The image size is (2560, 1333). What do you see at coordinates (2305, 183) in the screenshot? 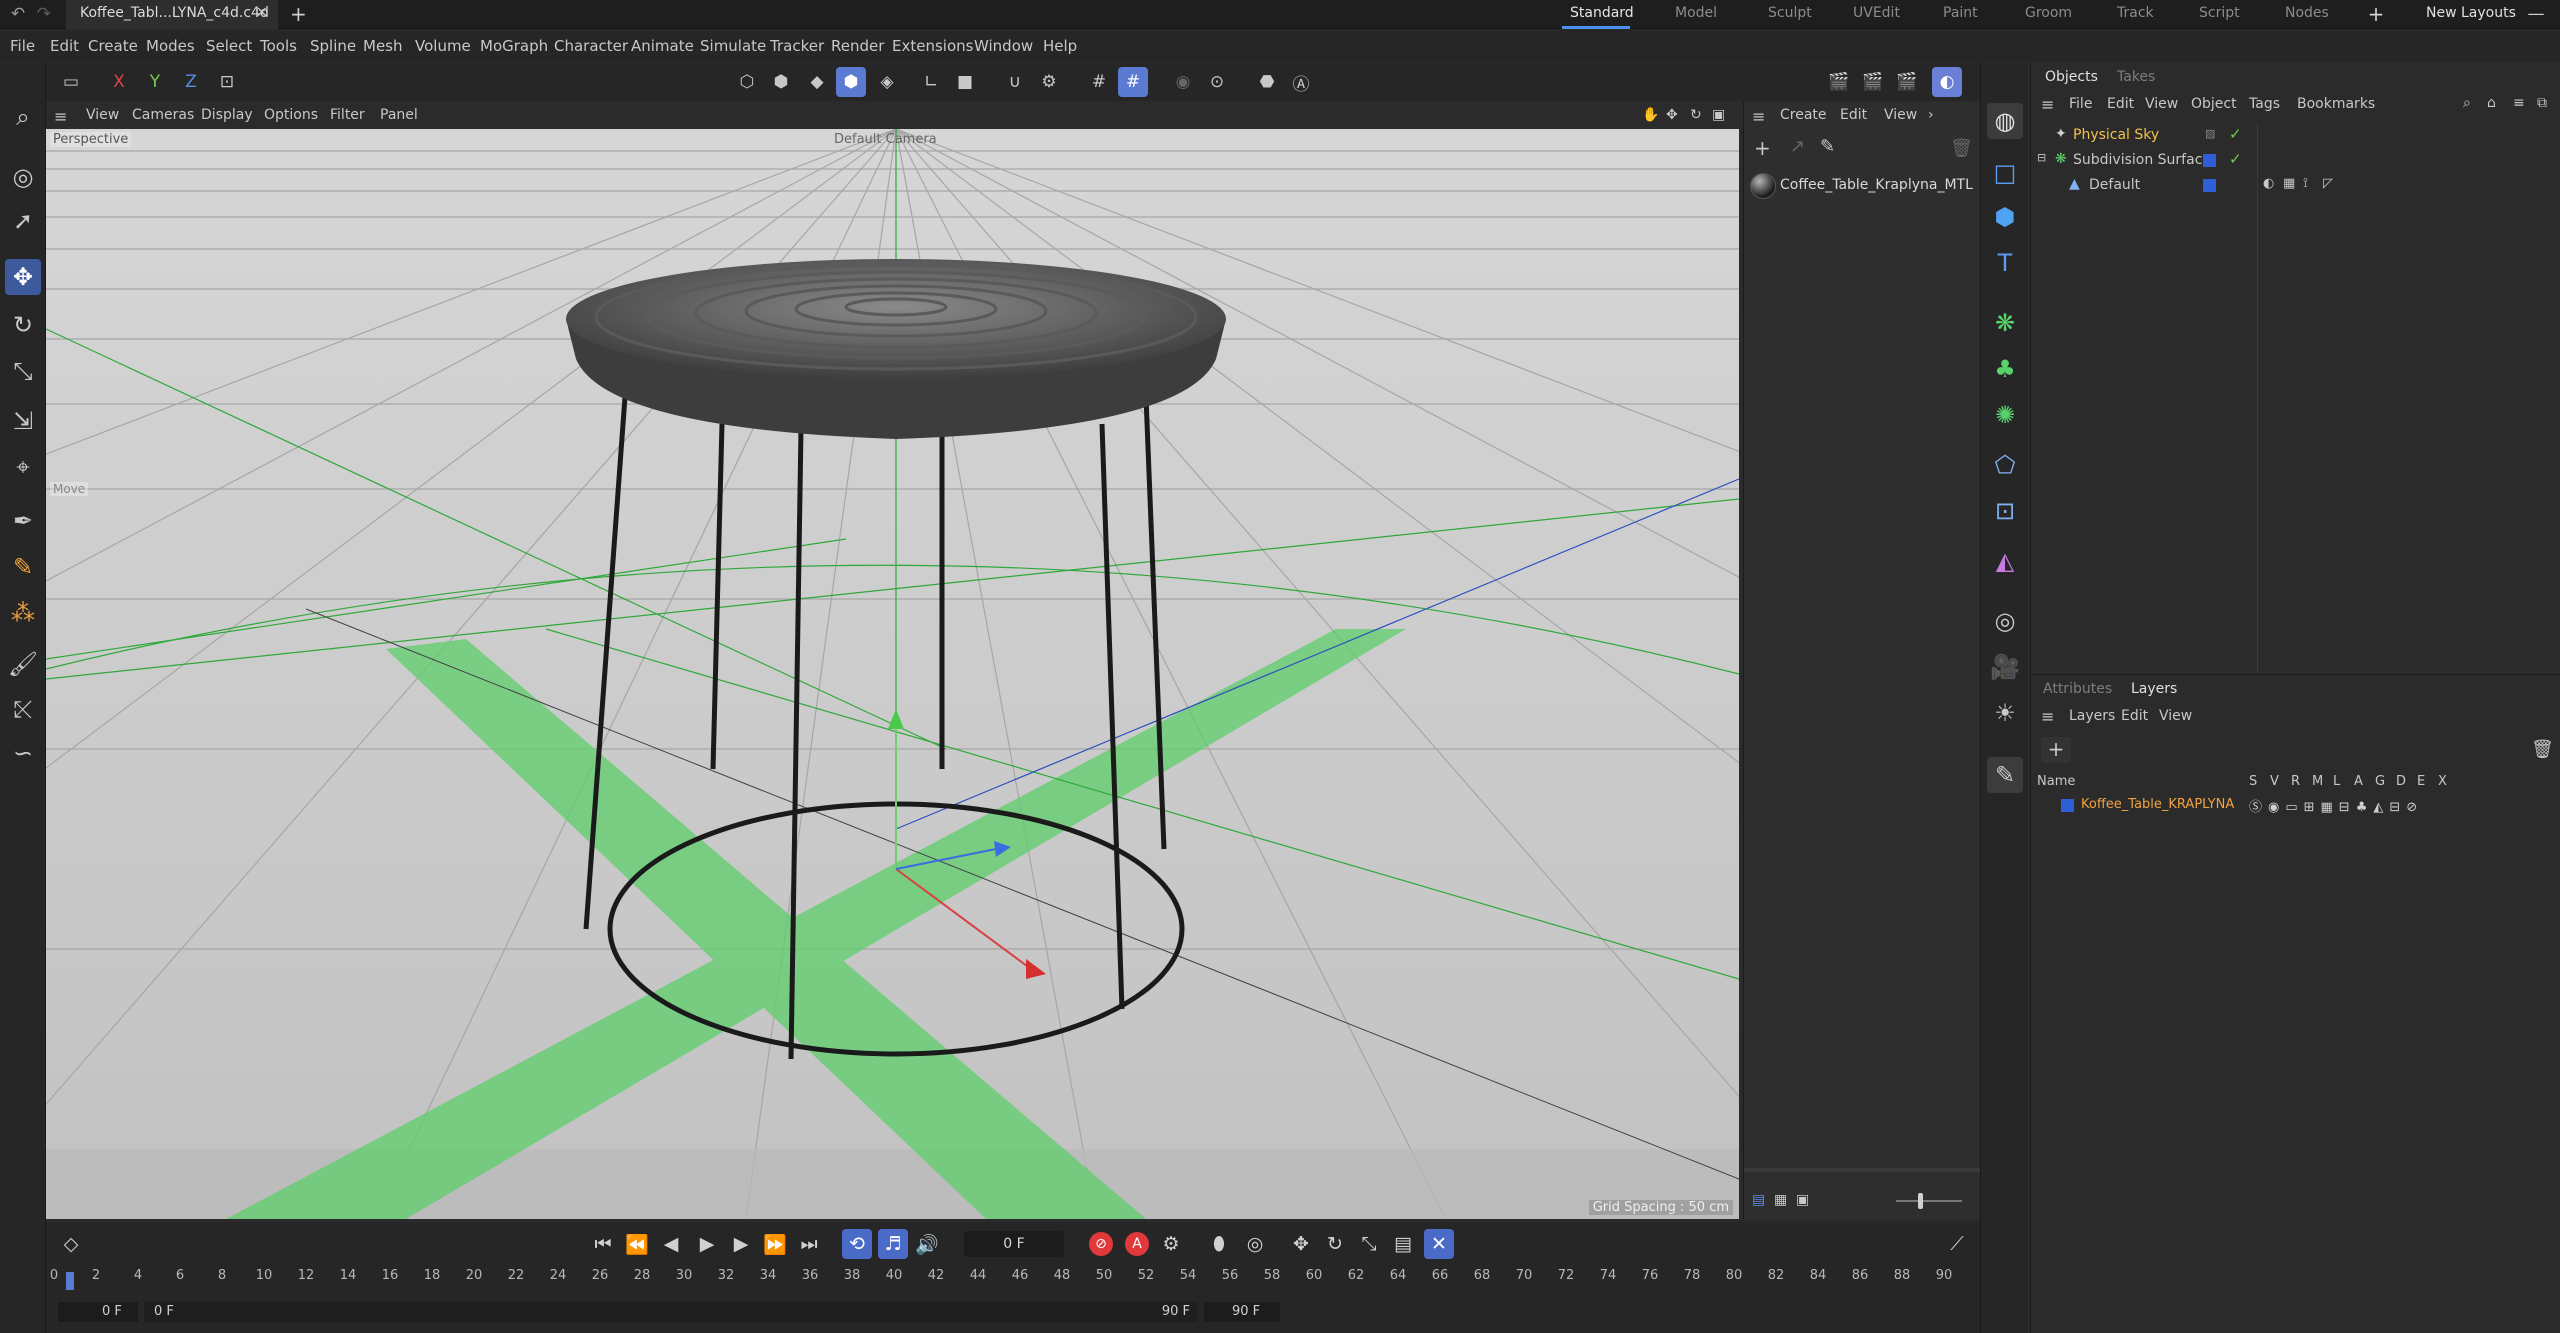
I see `phong-tag-icon: ⟟` at bounding box center [2305, 183].